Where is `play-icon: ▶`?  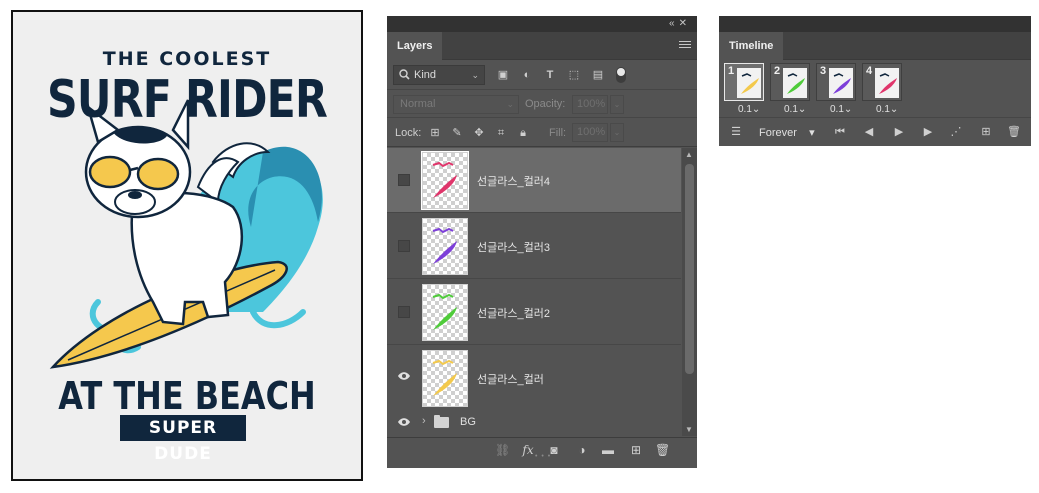 play-icon: ▶ is located at coordinates (899, 132).